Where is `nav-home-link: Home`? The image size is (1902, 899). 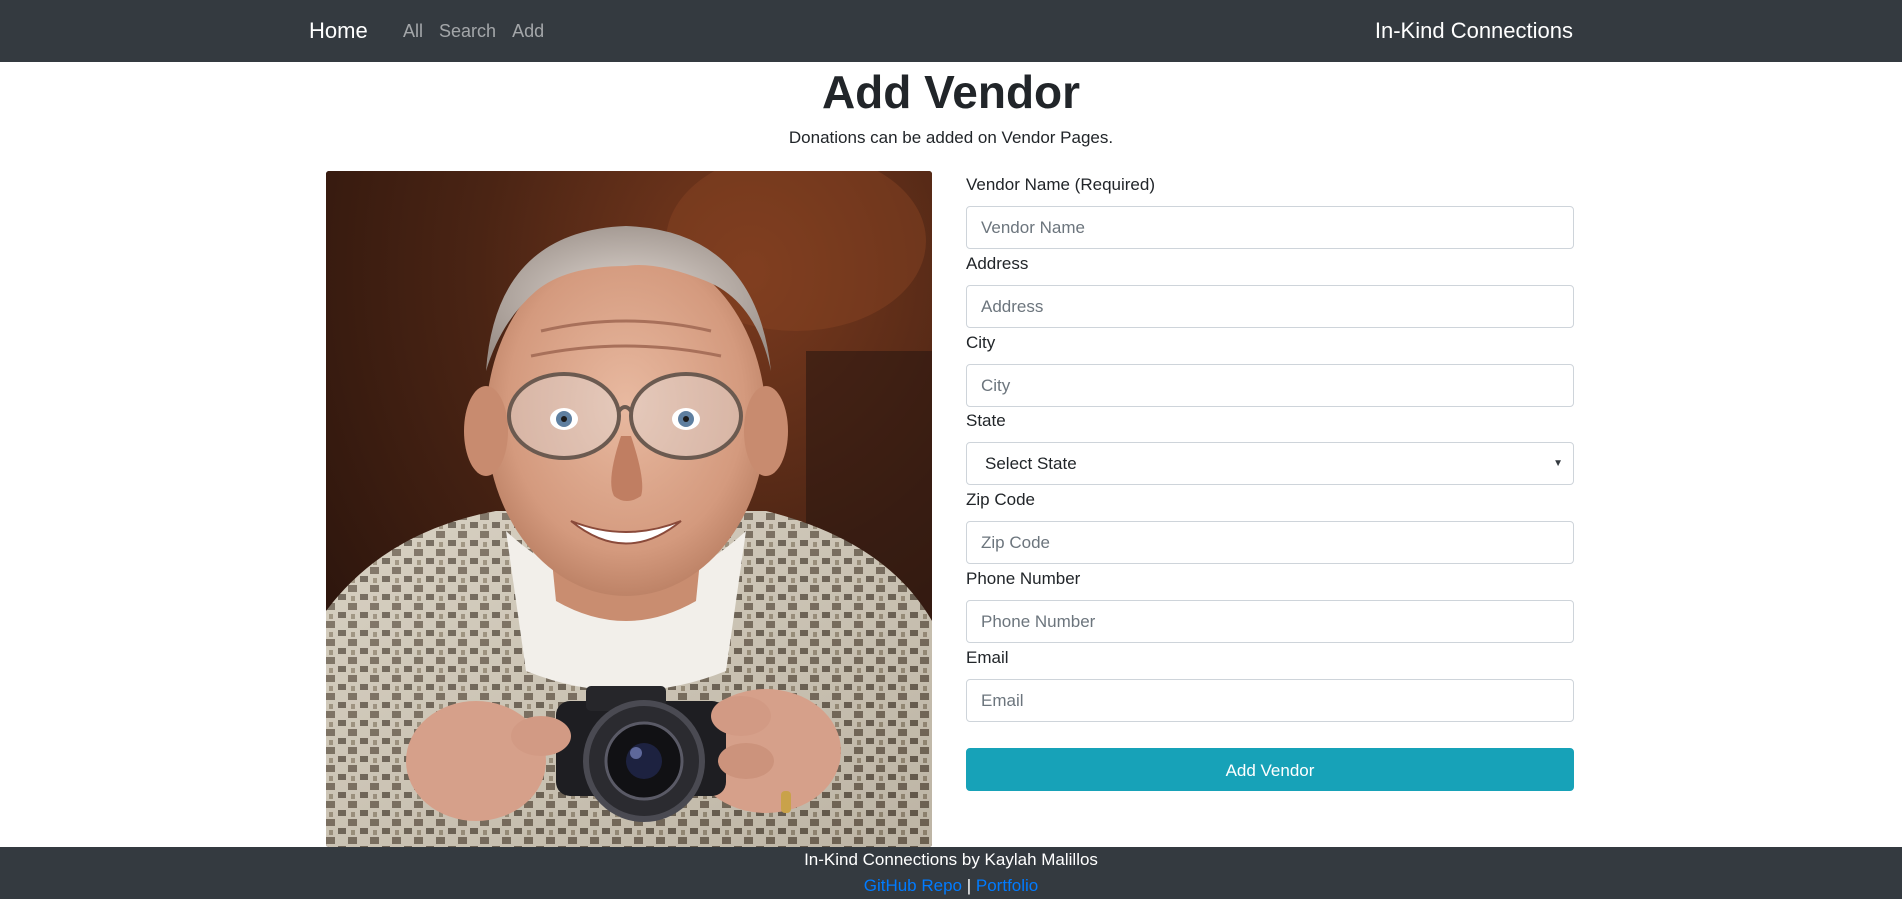
nav-home-link: Home is located at coordinates (338, 31).